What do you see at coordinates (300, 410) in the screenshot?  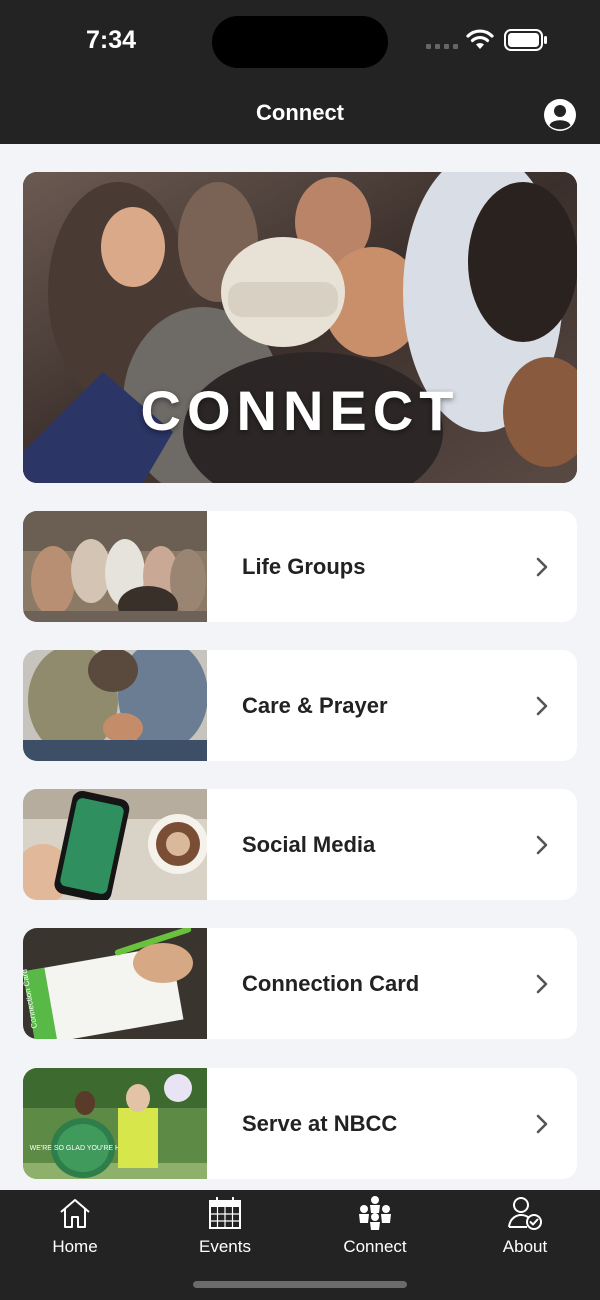 I see `hero-title: CONNECT` at bounding box center [300, 410].